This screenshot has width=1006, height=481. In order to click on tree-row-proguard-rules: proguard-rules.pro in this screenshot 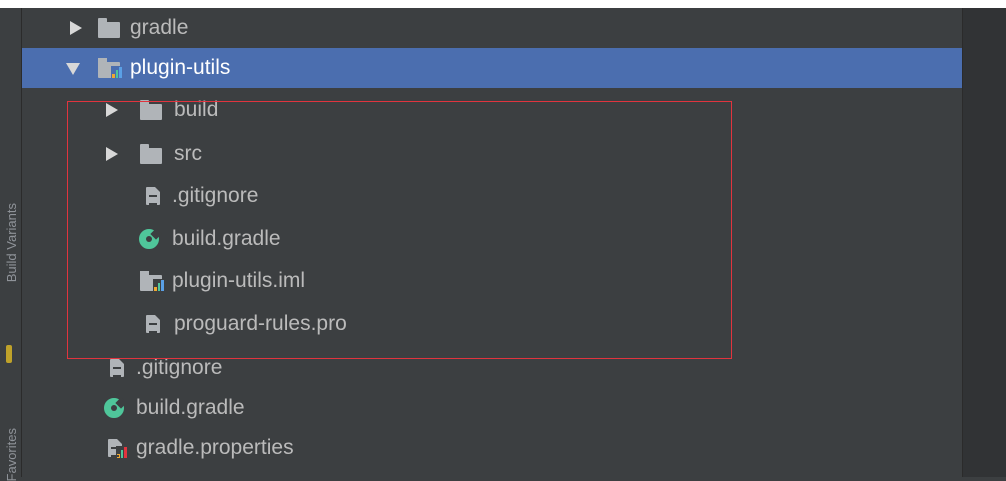, I will do `click(492, 324)`.